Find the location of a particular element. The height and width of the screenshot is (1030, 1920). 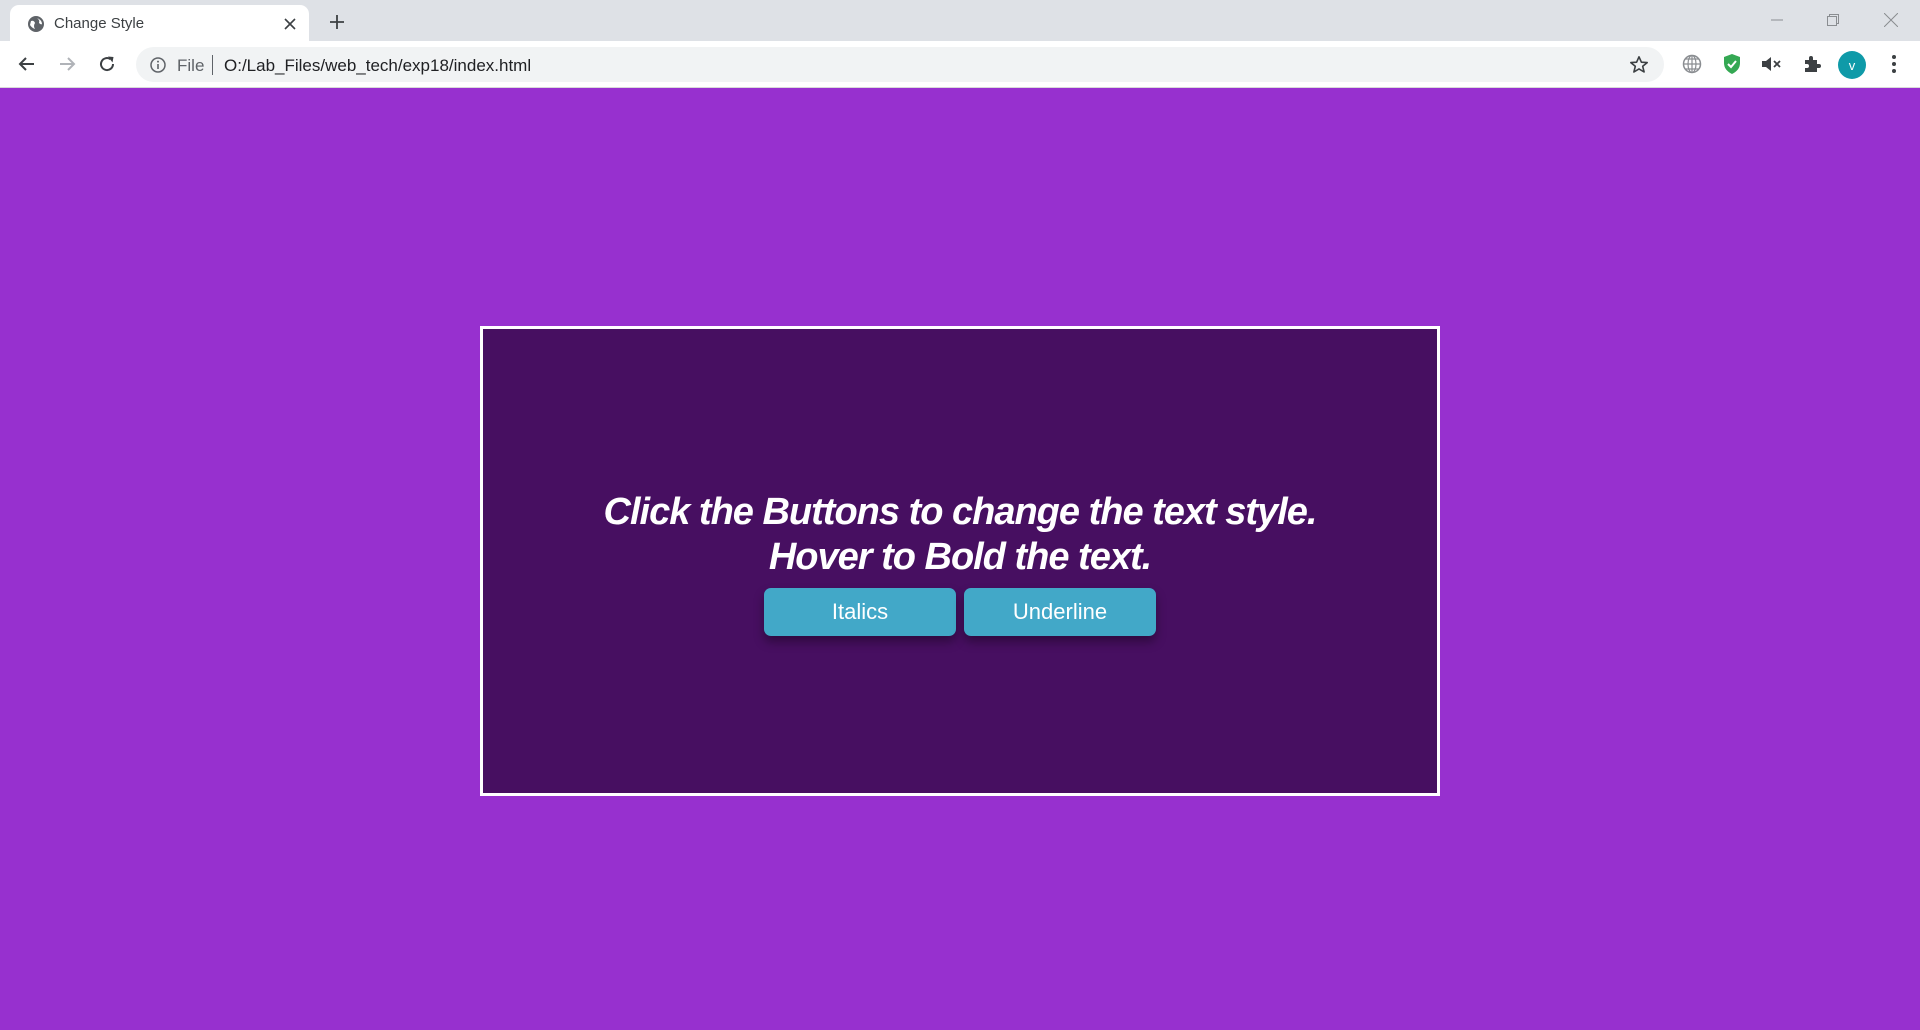

plus-icon is located at coordinates (337, 22).